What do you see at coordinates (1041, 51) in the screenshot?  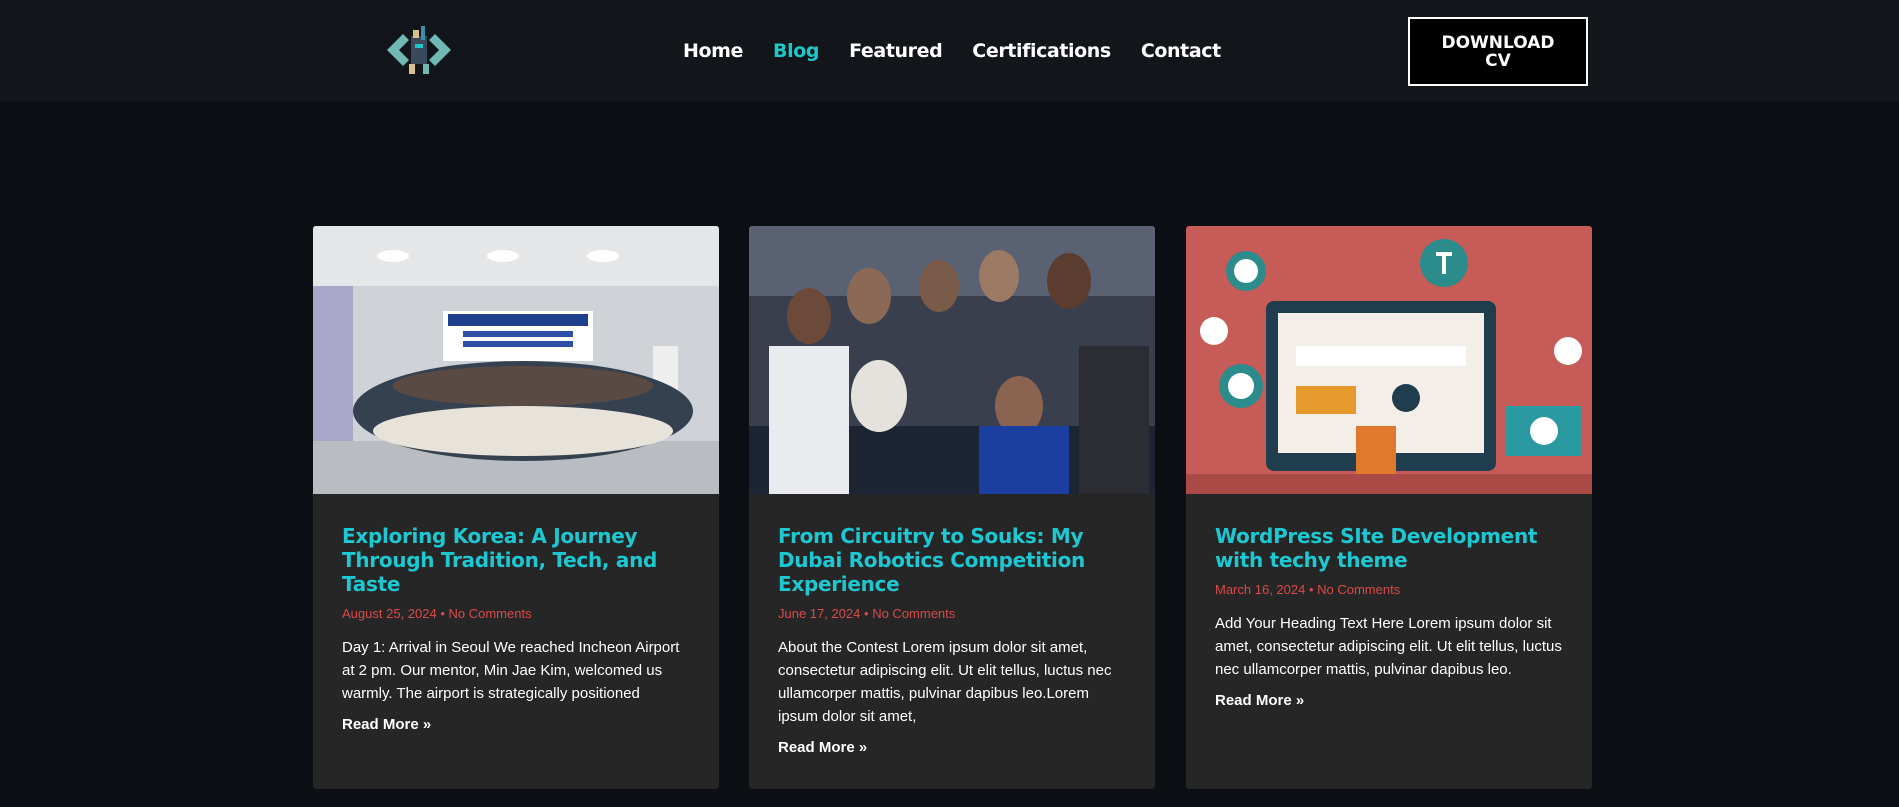 I see `nav-item-certifications: Certifications` at bounding box center [1041, 51].